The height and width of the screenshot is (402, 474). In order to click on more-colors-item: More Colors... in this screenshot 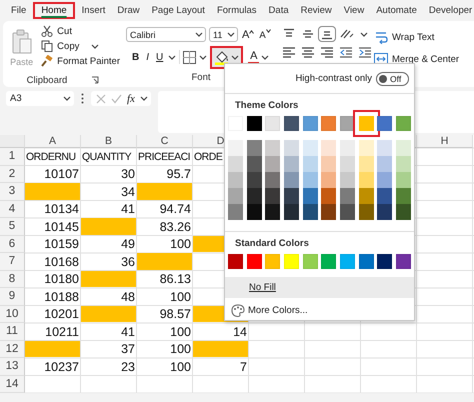, I will do `click(319, 310)`.